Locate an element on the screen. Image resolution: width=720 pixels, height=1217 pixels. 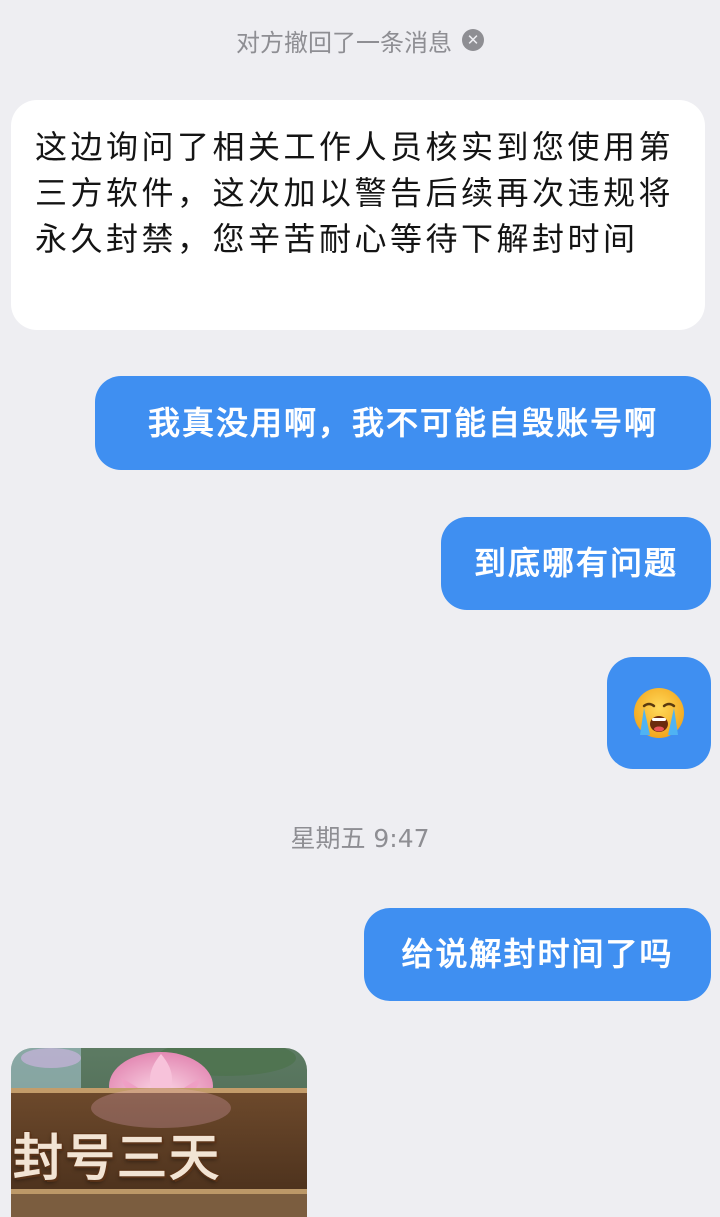
loudly-crying-face-icon is located at coordinates (659, 713).